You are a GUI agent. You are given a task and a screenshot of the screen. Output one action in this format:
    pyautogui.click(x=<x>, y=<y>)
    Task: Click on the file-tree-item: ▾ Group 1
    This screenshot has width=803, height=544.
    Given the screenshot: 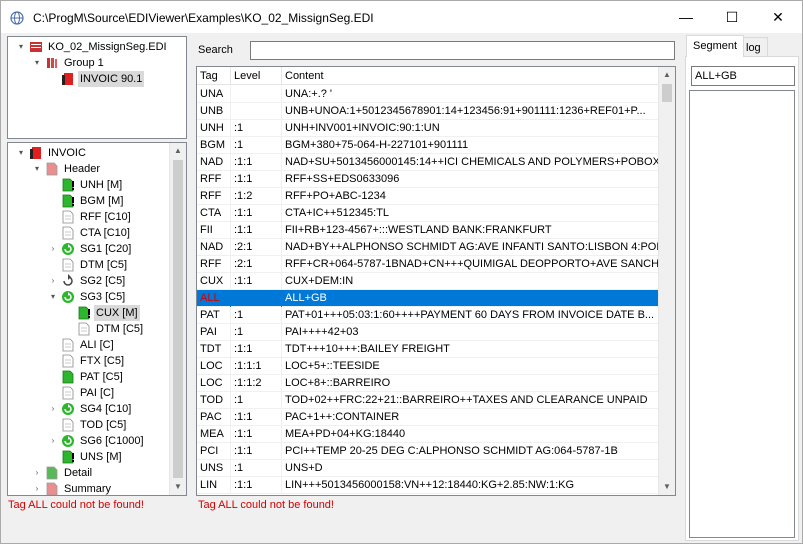 What is the action you would take?
    pyautogui.click(x=109, y=63)
    